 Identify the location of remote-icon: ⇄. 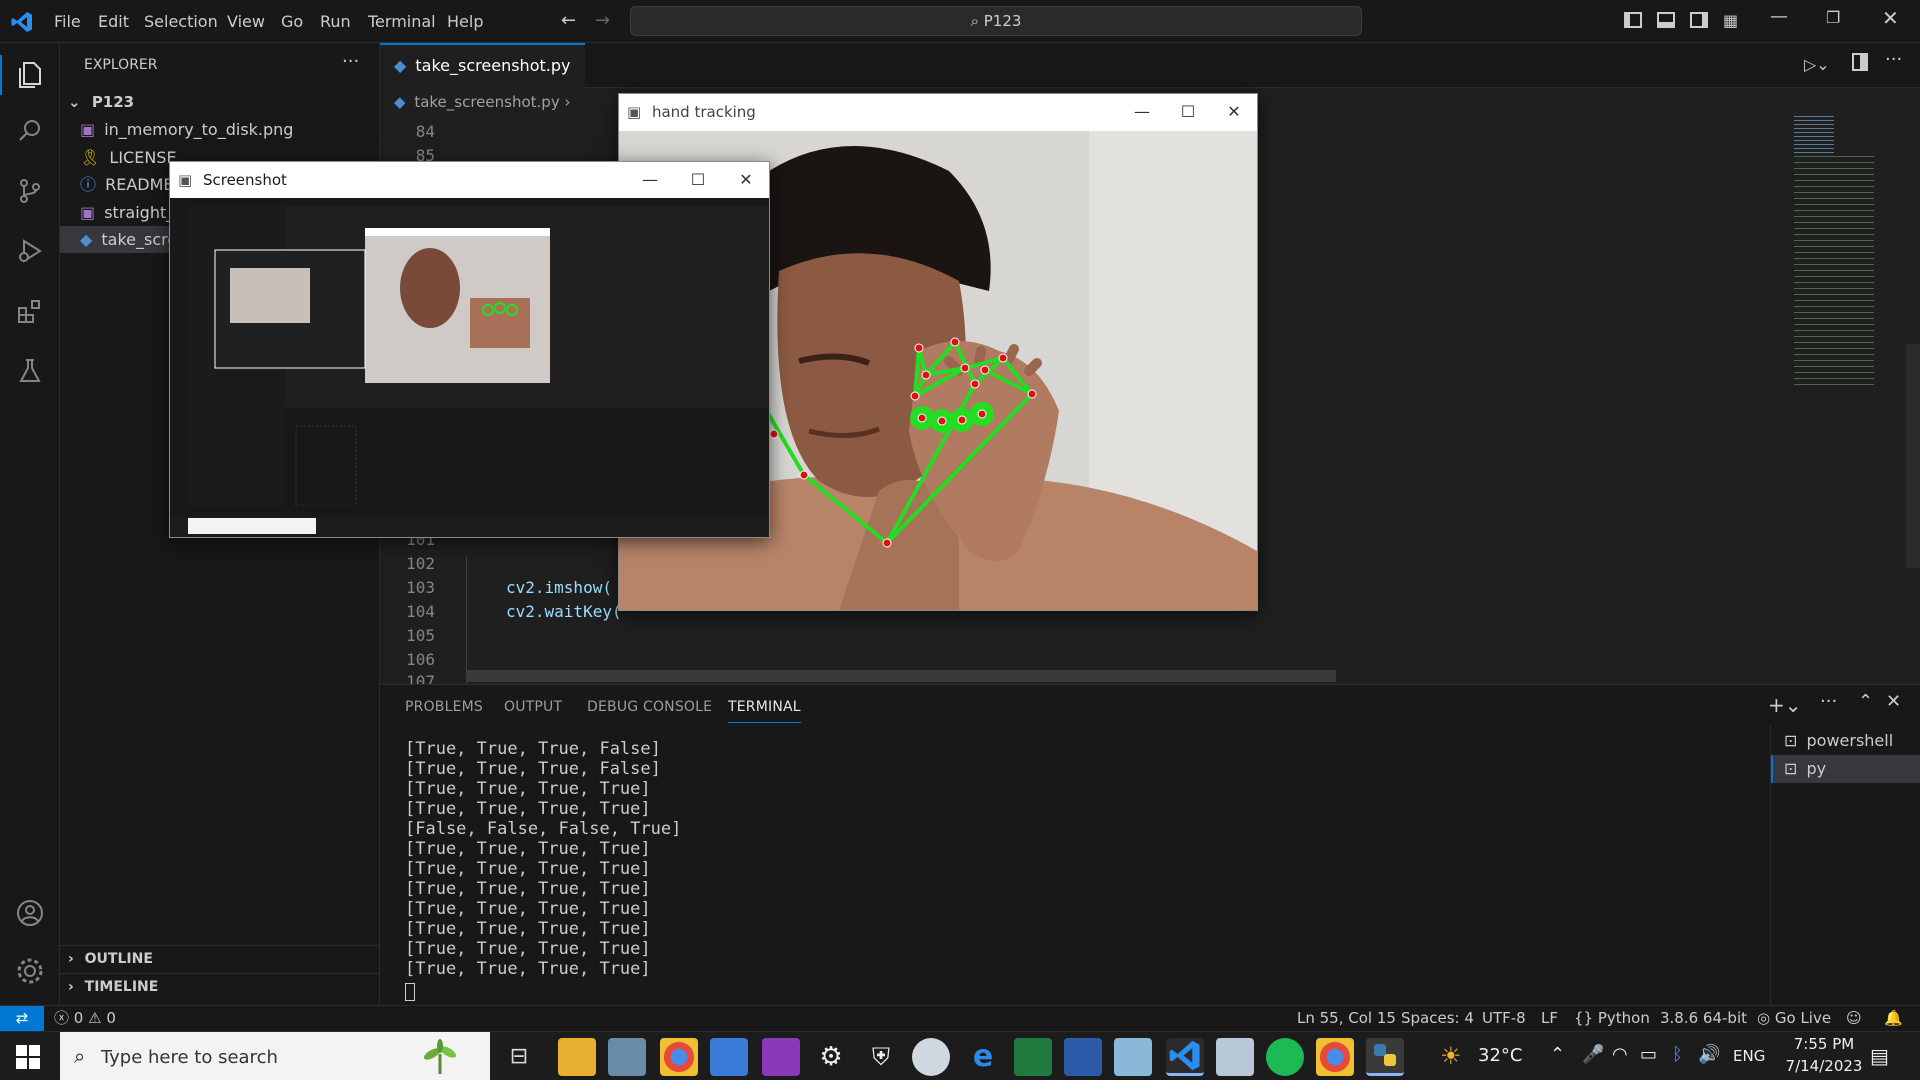
(22, 1018).